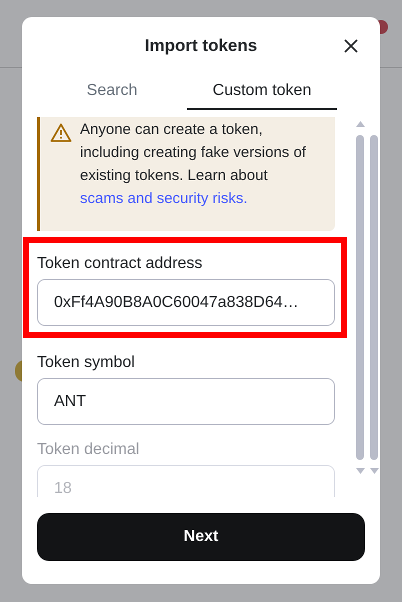  What do you see at coordinates (201, 537) in the screenshot?
I see `next-button: Next` at bounding box center [201, 537].